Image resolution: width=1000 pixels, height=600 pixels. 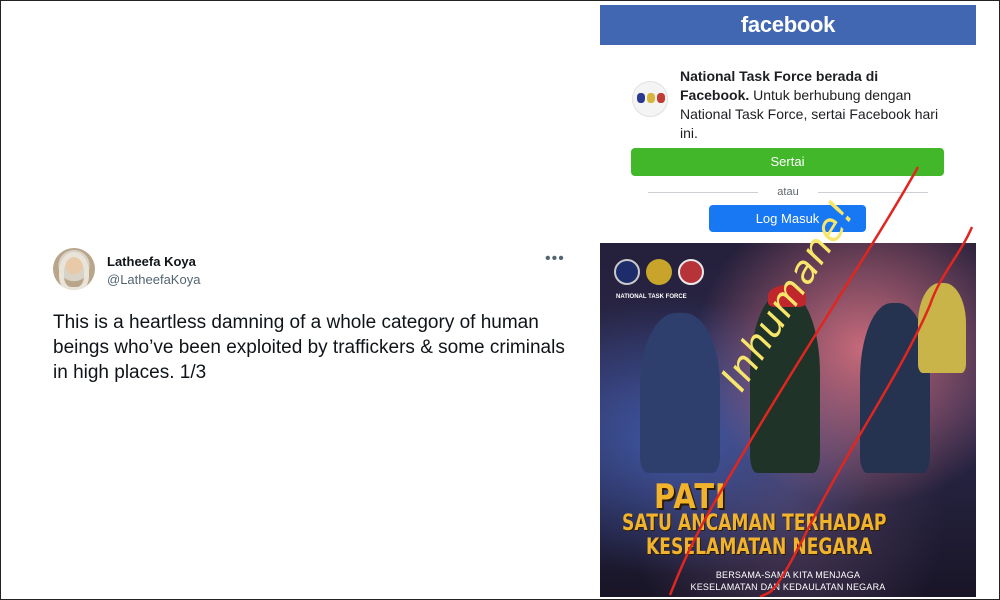 What do you see at coordinates (555, 259) in the screenshot?
I see `more-horizontal-icon: •••` at bounding box center [555, 259].